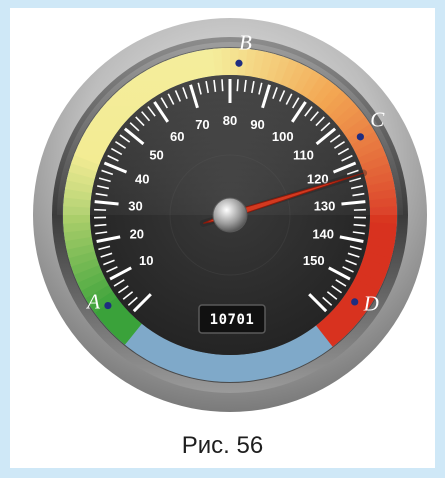  Describe the element at coordinates (222, 445) in the screenshot. I see `figure-caption: Рис. 56` at that location.